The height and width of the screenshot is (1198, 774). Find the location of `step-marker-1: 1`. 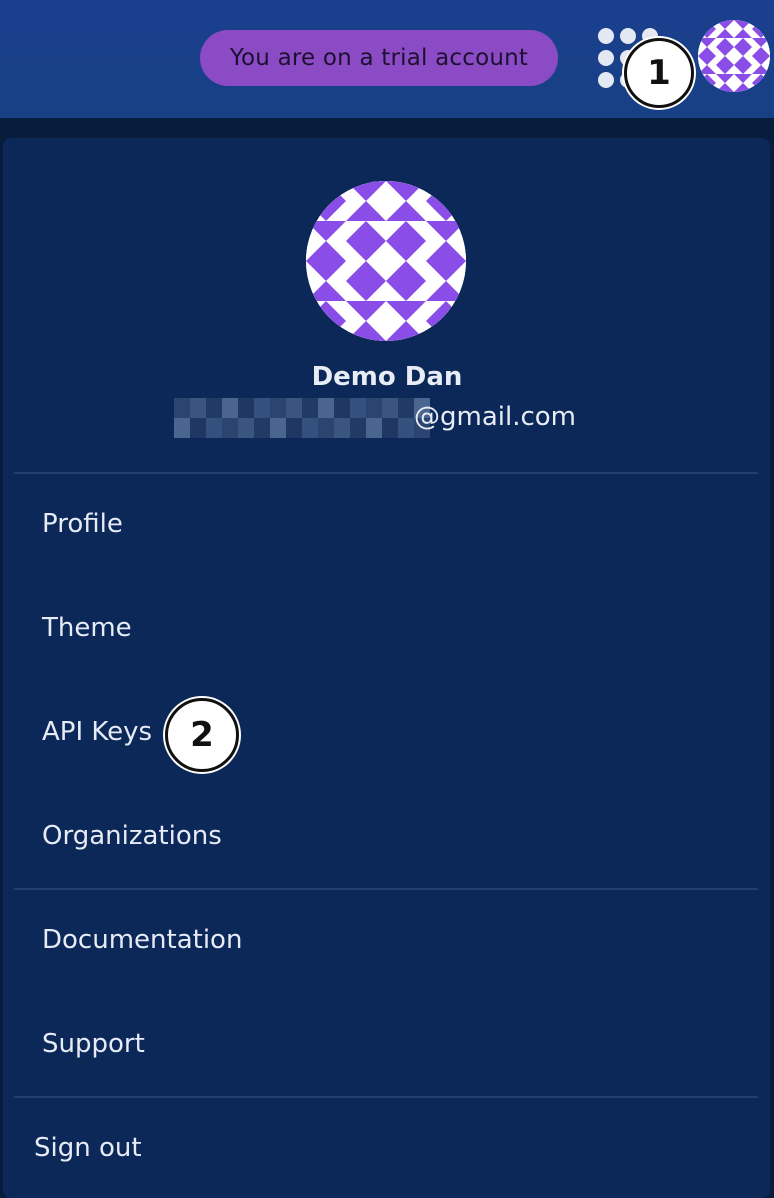

step-marker-1: 1 is located at coordinates (659, 73).